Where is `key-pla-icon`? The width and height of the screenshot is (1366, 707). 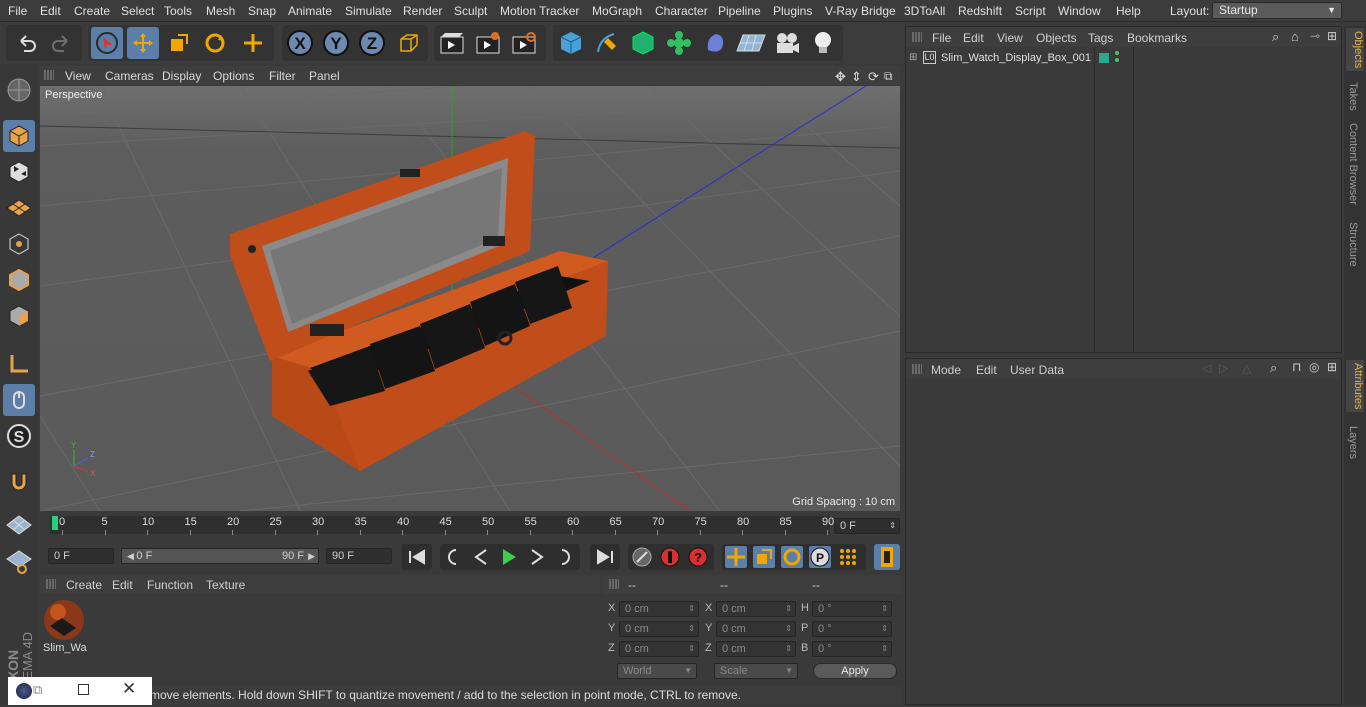 key-pla-icon is located at coordinates (848, 557).